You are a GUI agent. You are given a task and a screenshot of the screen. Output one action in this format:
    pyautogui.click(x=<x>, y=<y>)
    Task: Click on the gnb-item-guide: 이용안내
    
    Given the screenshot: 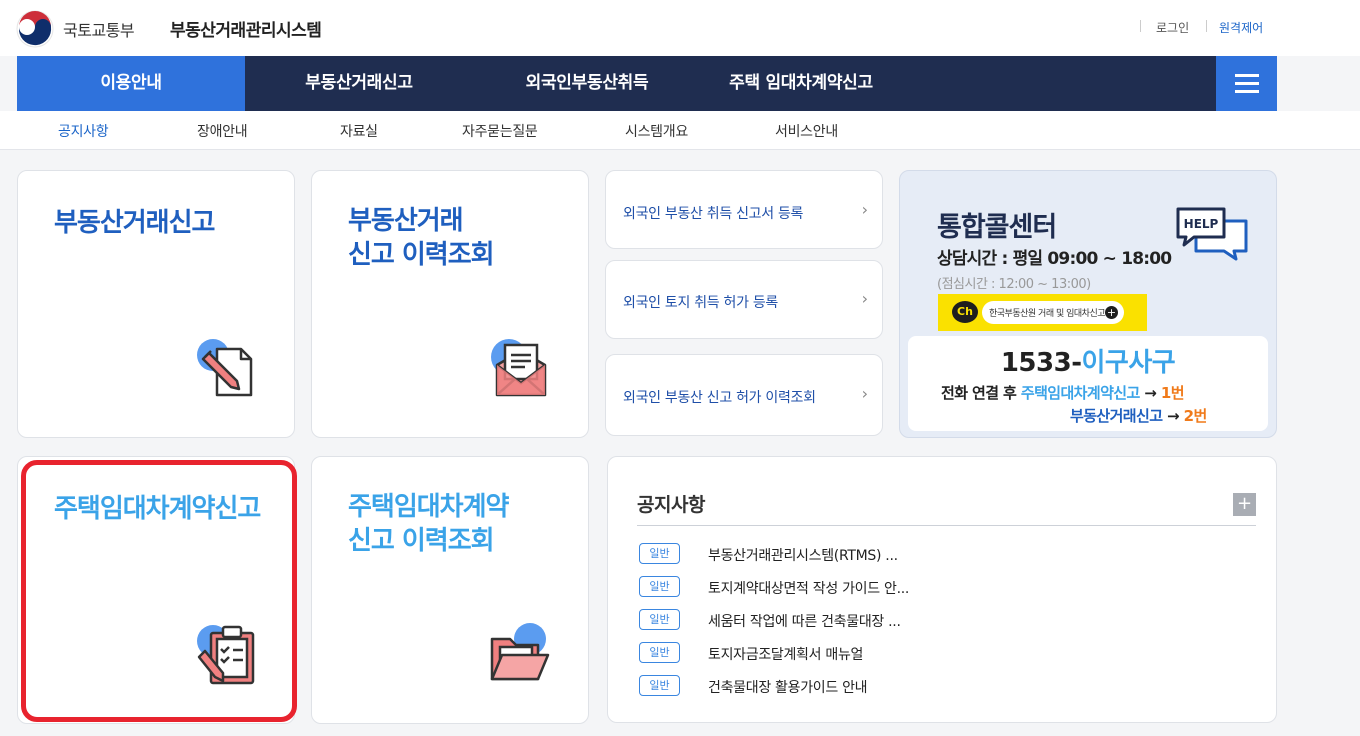 What is the action you would take?
    pyautogui.click(x=131, y=83)
    